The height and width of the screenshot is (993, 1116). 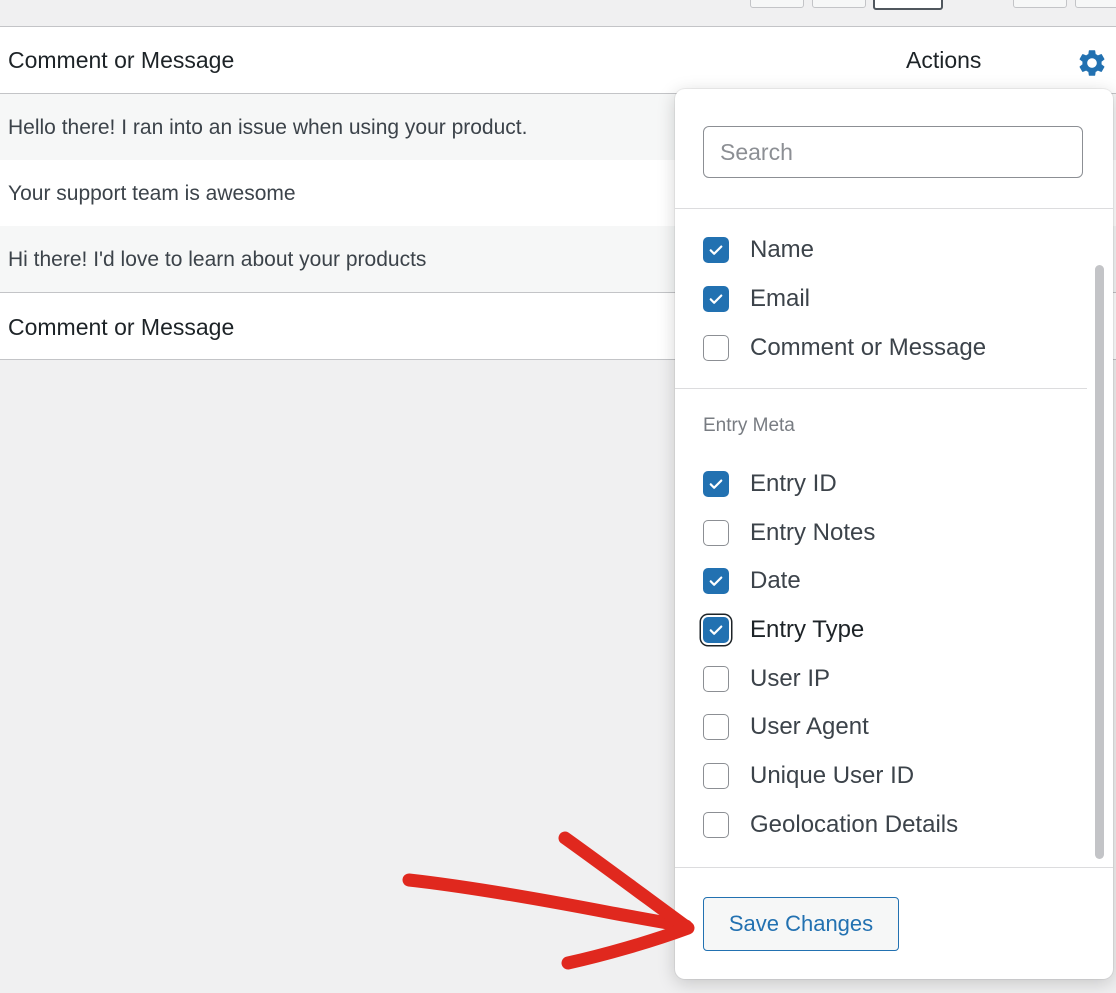 I want to click on meta-option-user-ip: User IP, so click(x=766, y=679).